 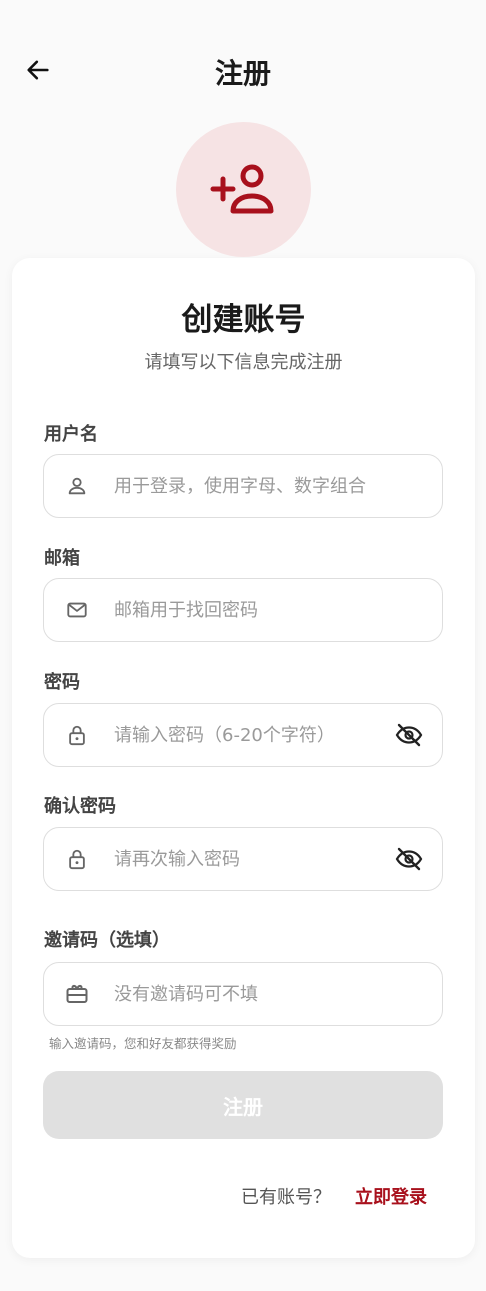 I want to click on password-input, so click(x=254, y=735).